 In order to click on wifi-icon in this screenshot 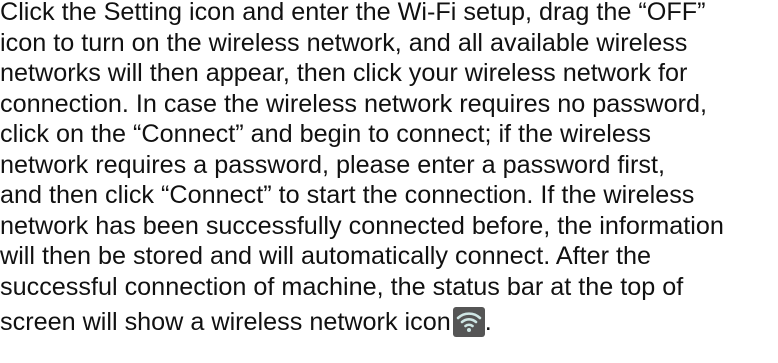, I will do `click(468, 322)`.